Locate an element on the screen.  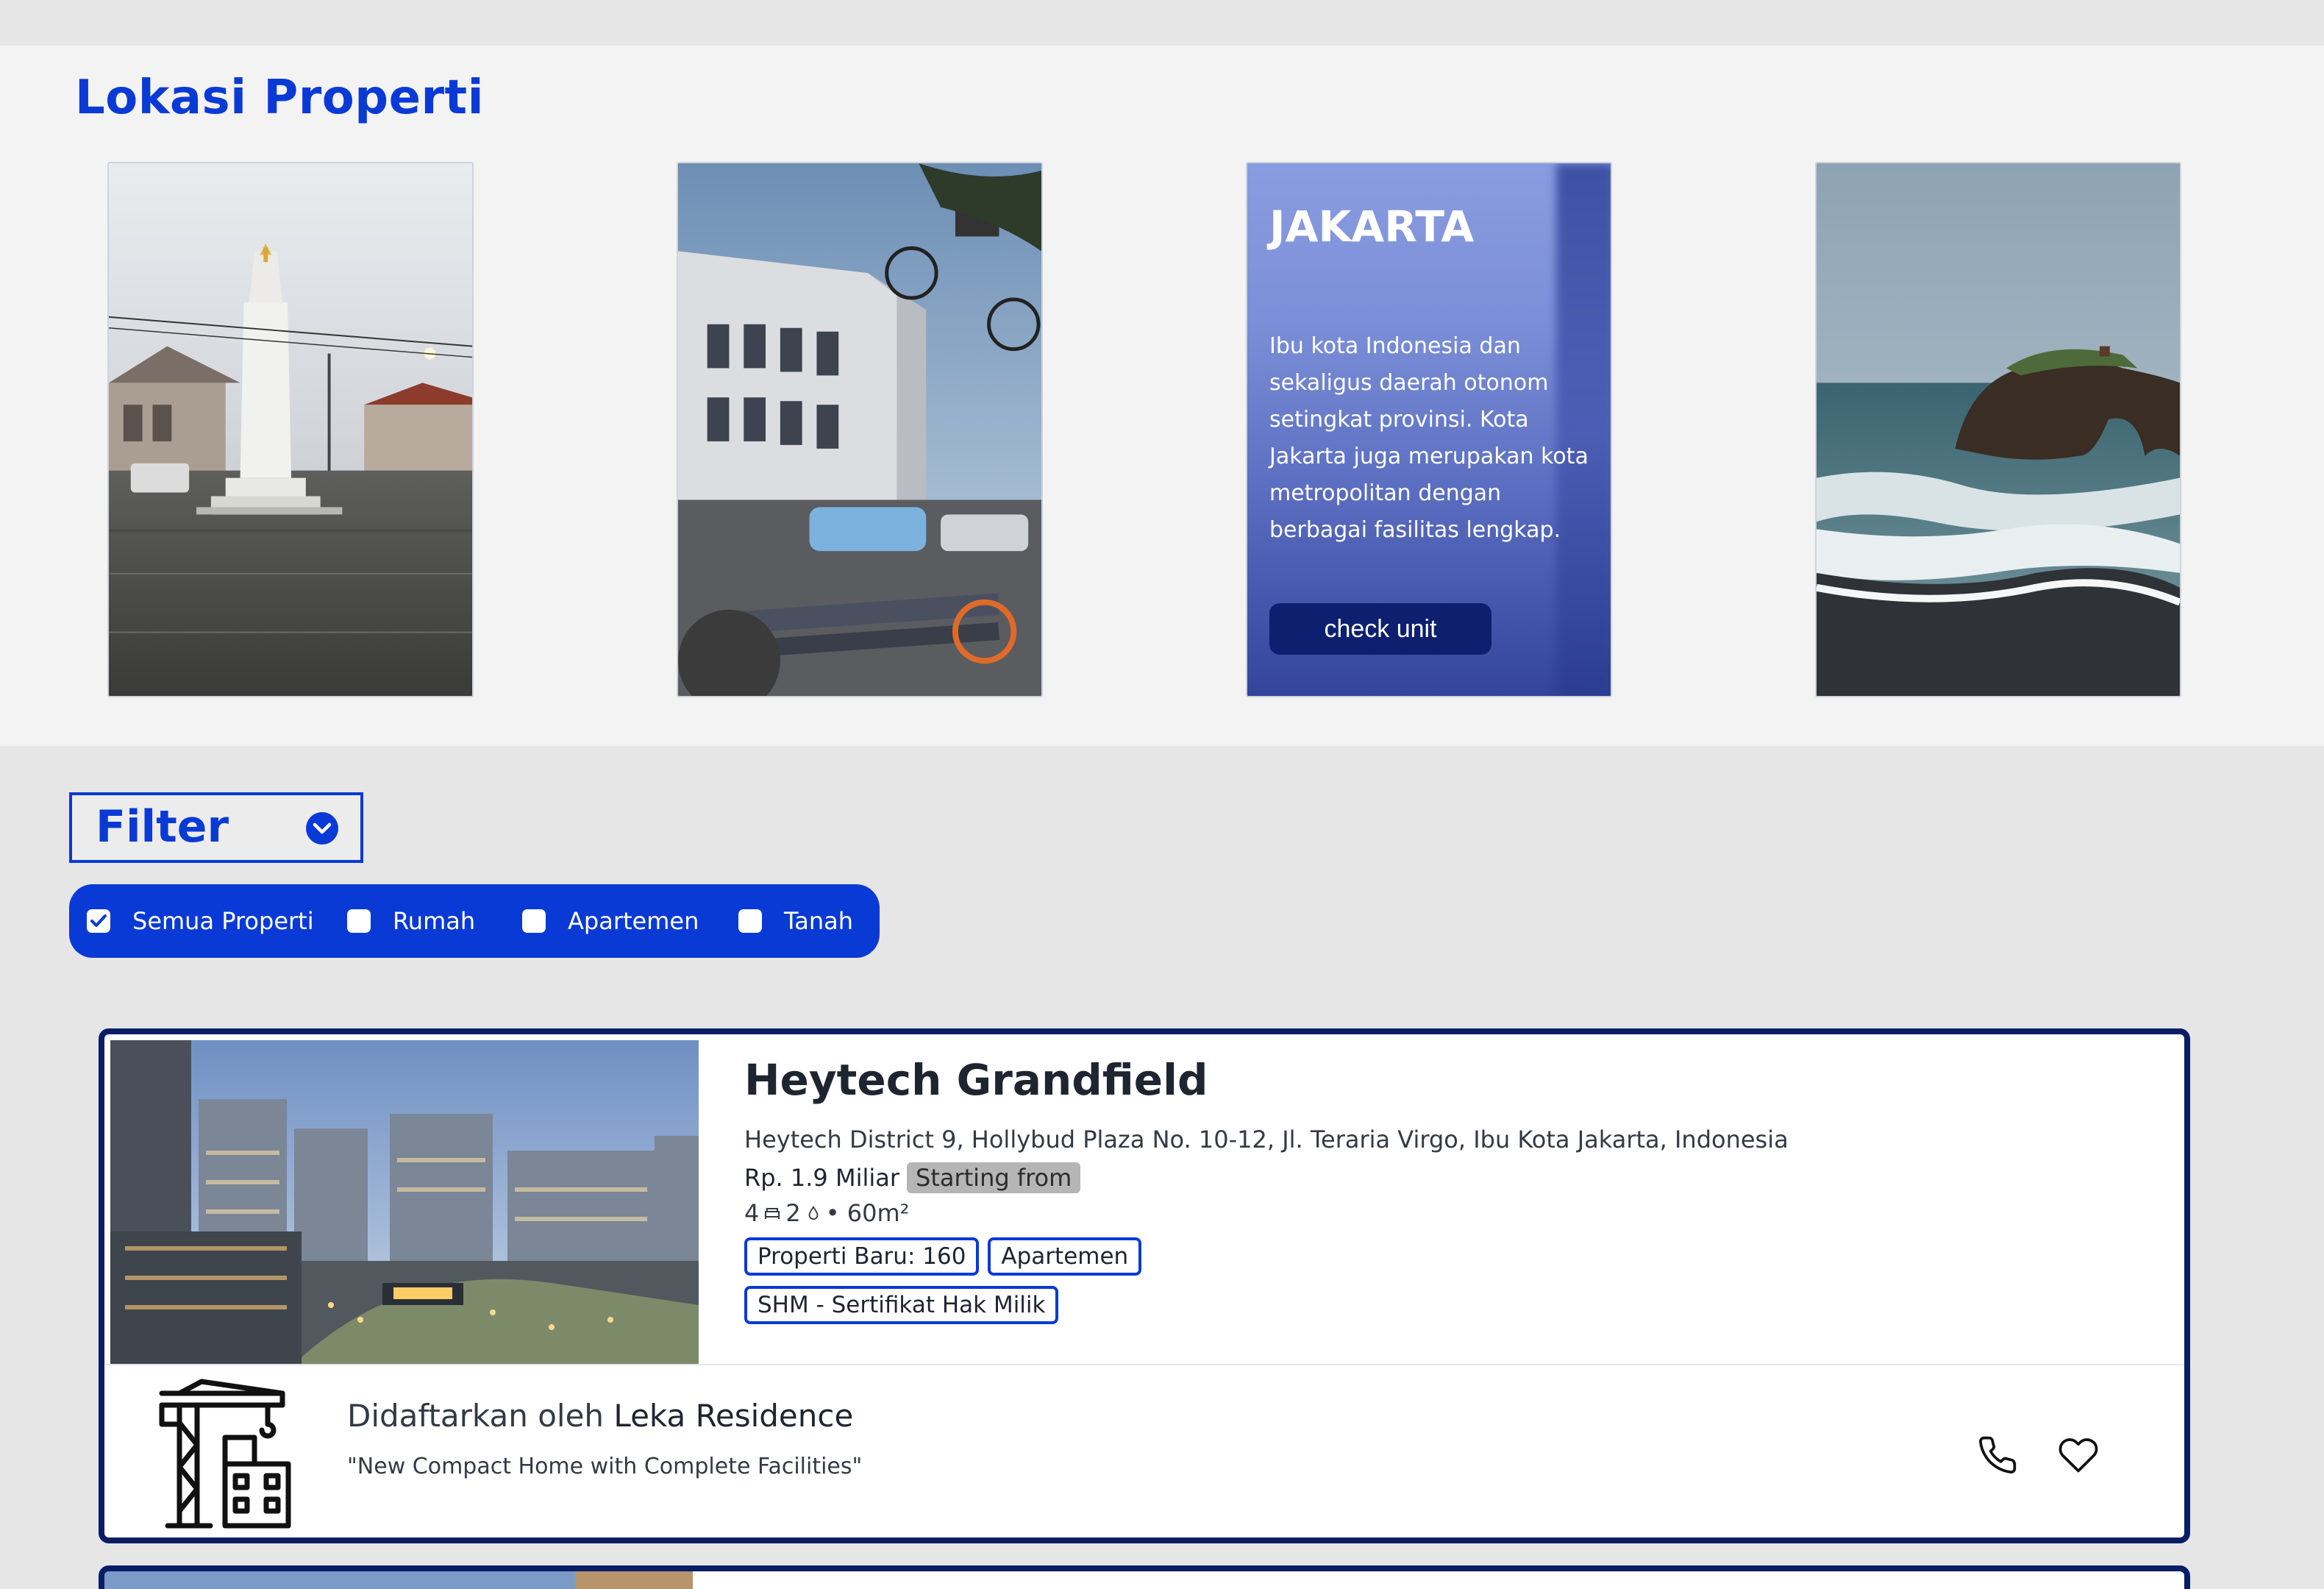
top-strip is located at coordinates (1162, 23).